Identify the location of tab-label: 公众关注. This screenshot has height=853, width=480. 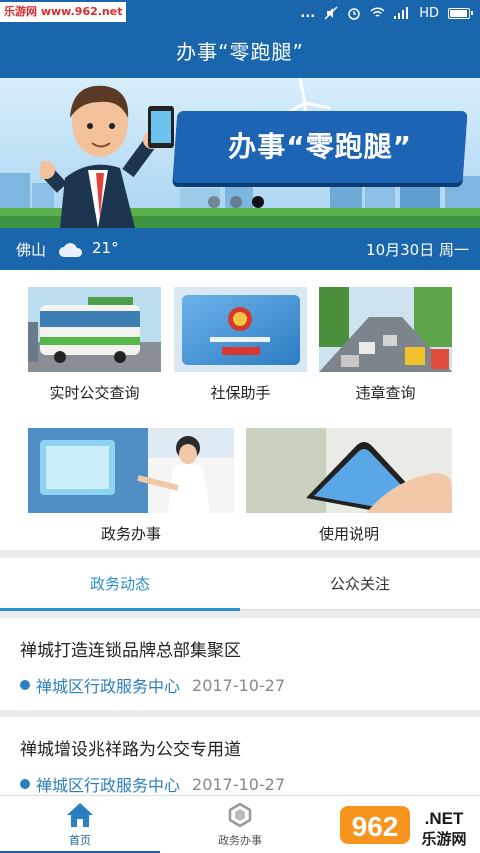
(359, 584).